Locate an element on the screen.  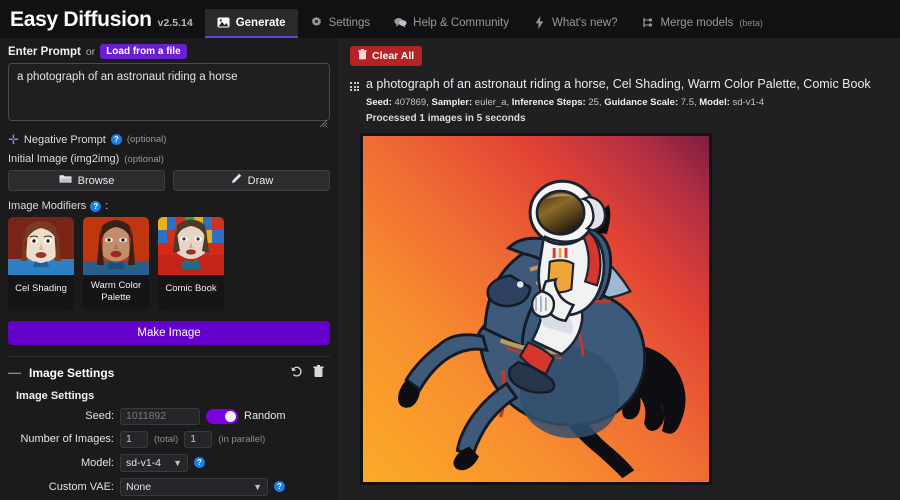
drag-grip-icon is located at coordinates (354, 86).